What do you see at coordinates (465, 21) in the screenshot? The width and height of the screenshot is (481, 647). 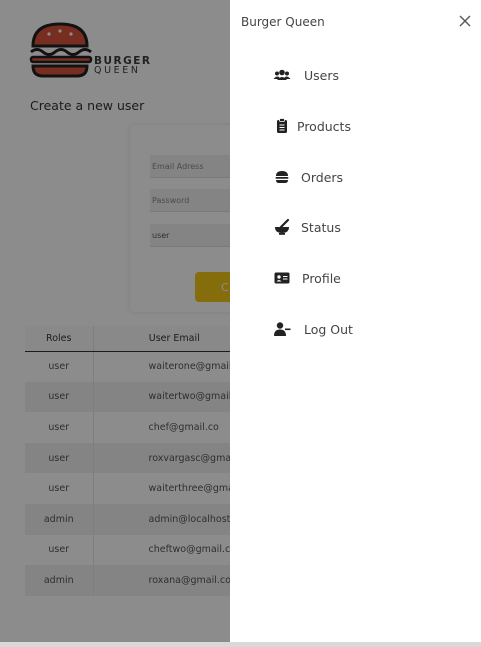 I see `close-icon` at bounding box center [465, 21].